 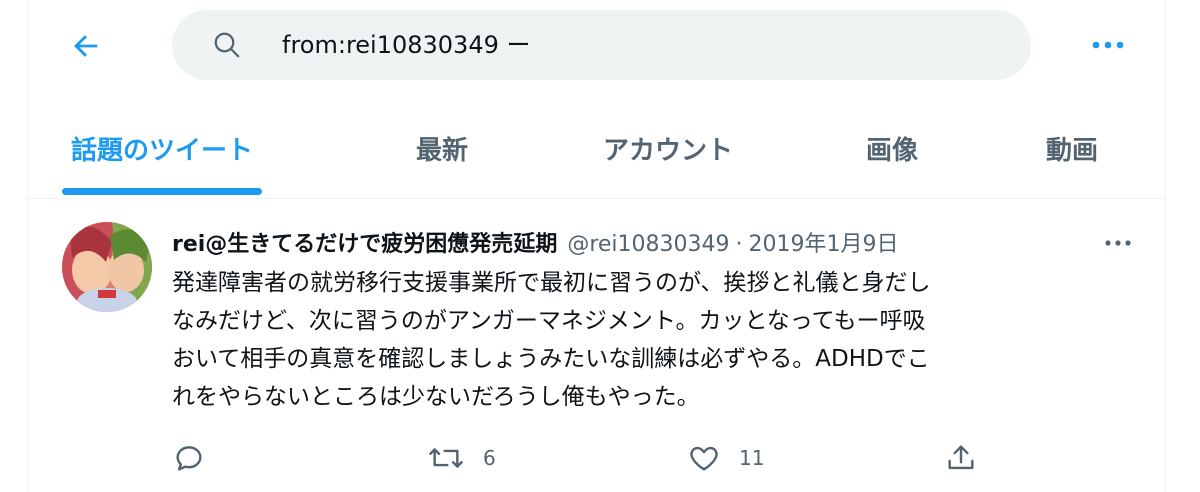 What do you see at coordinates (406, 45) in the screenshot?
I see `search-query: from:rei10830349 ー` at bounding box center [406, 45].